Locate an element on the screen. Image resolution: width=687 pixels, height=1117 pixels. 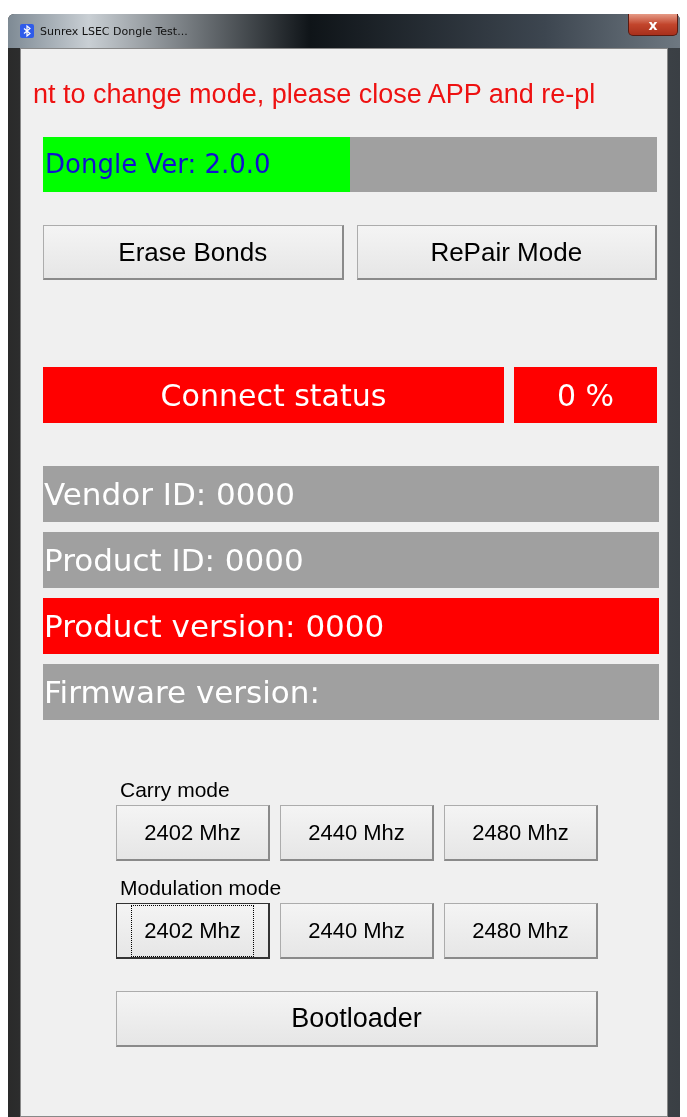
dongle-version: Dongle Ver: 2.0.0 is located at coordinates (157, 164).